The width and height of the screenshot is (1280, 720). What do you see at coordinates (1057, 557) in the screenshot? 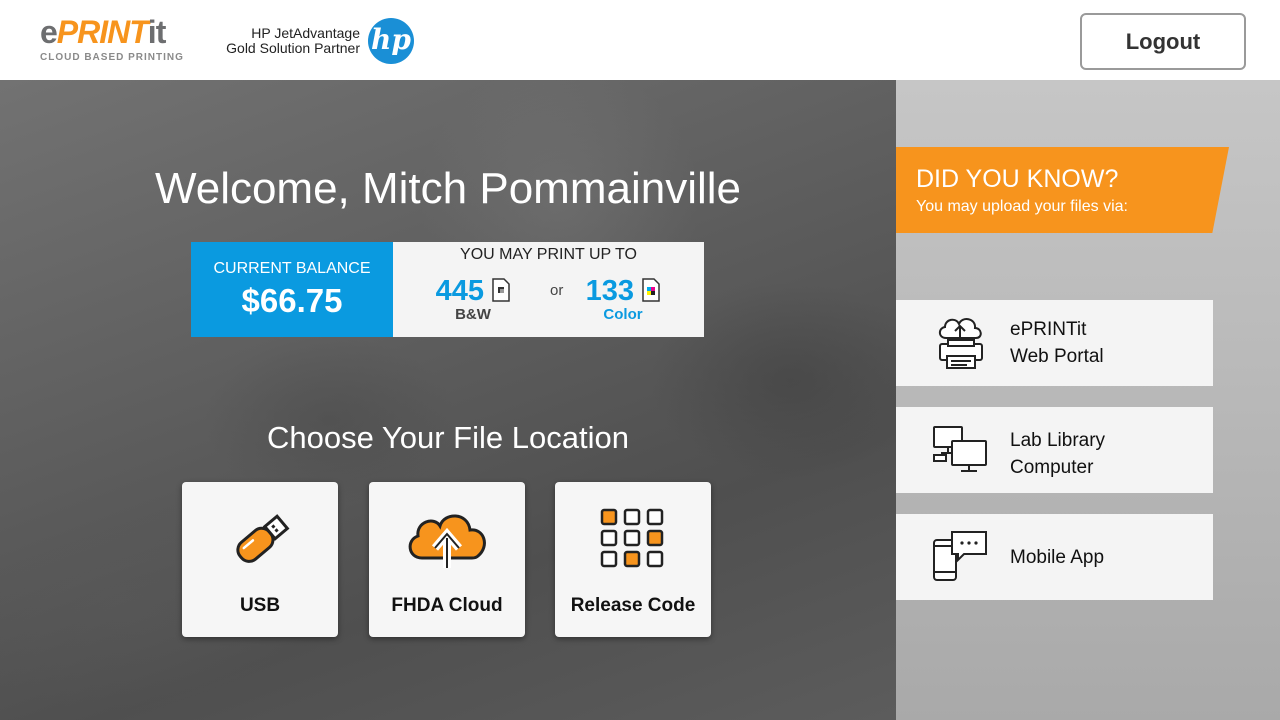
I see `mobile-app-line-1: Mobile App` at bounding box center [1057, 557].